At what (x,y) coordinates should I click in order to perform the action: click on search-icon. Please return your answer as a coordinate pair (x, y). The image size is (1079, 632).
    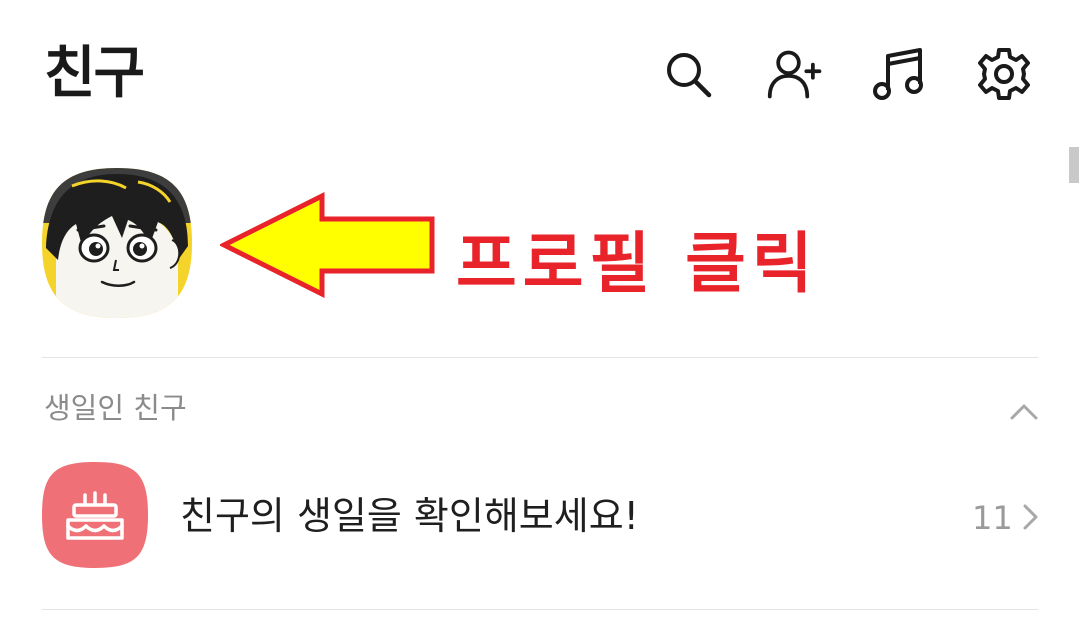
    Looking at the image, I should click on (689, 75).